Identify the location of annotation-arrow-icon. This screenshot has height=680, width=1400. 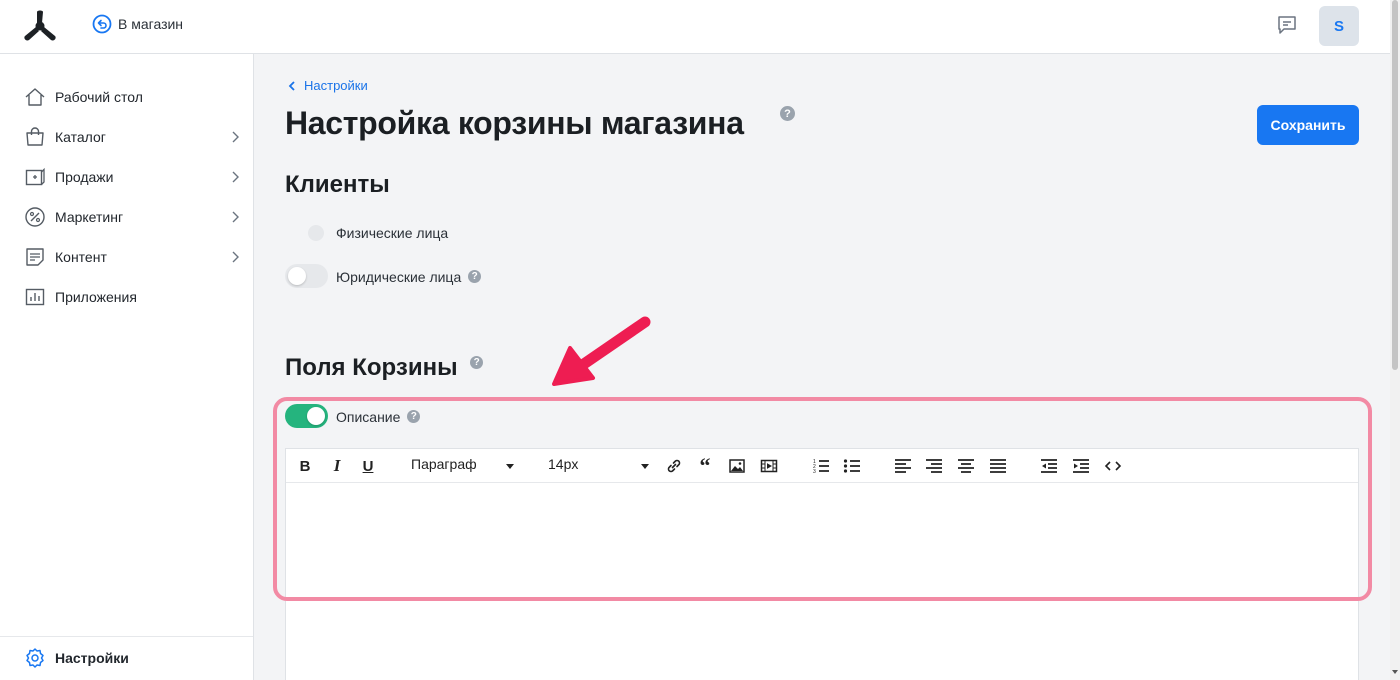
(601, 351).